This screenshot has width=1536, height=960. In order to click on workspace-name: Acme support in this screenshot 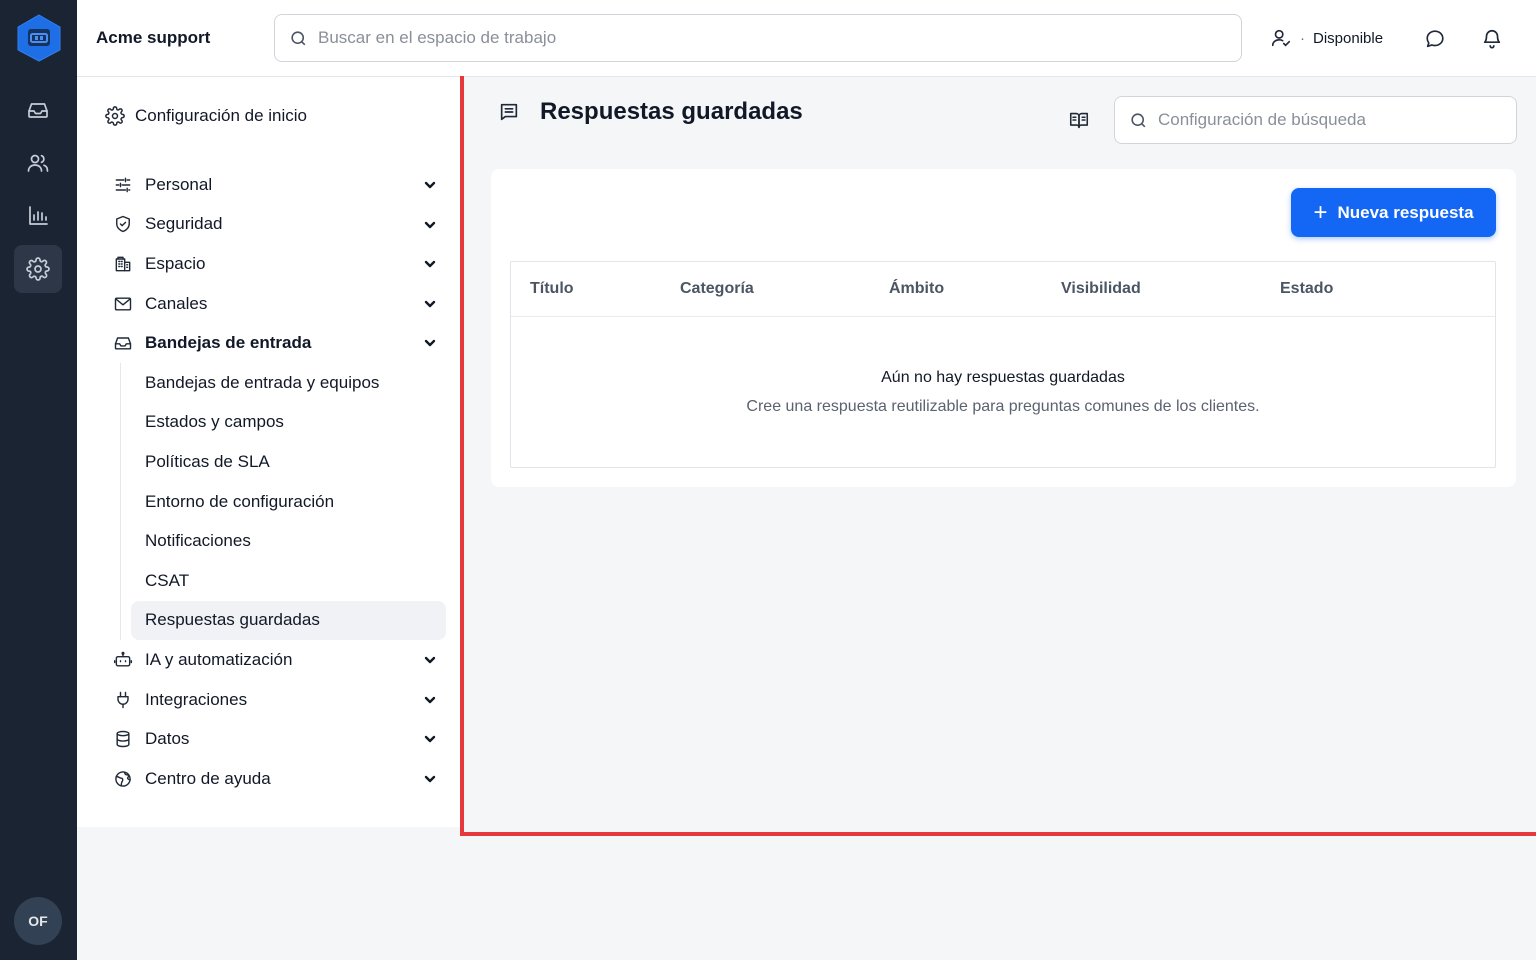, I will do `click(153, 37)`.